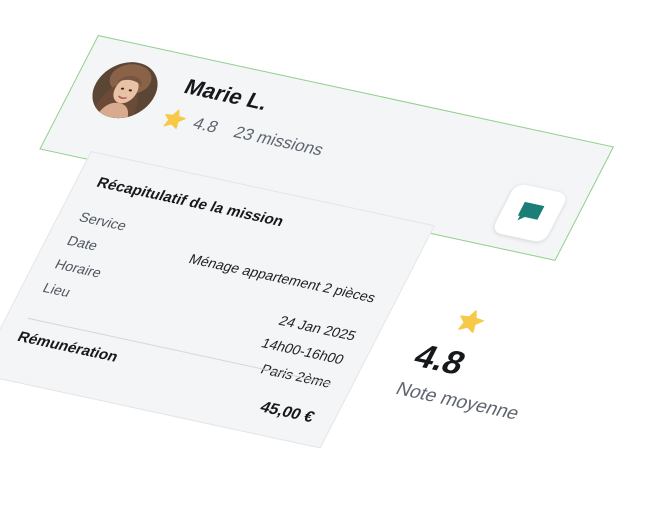  What do you see at coordinates (457, 402) in the screenshot?
I see `average-rating-label: Note moyenne` at bounding box center [457, 402].